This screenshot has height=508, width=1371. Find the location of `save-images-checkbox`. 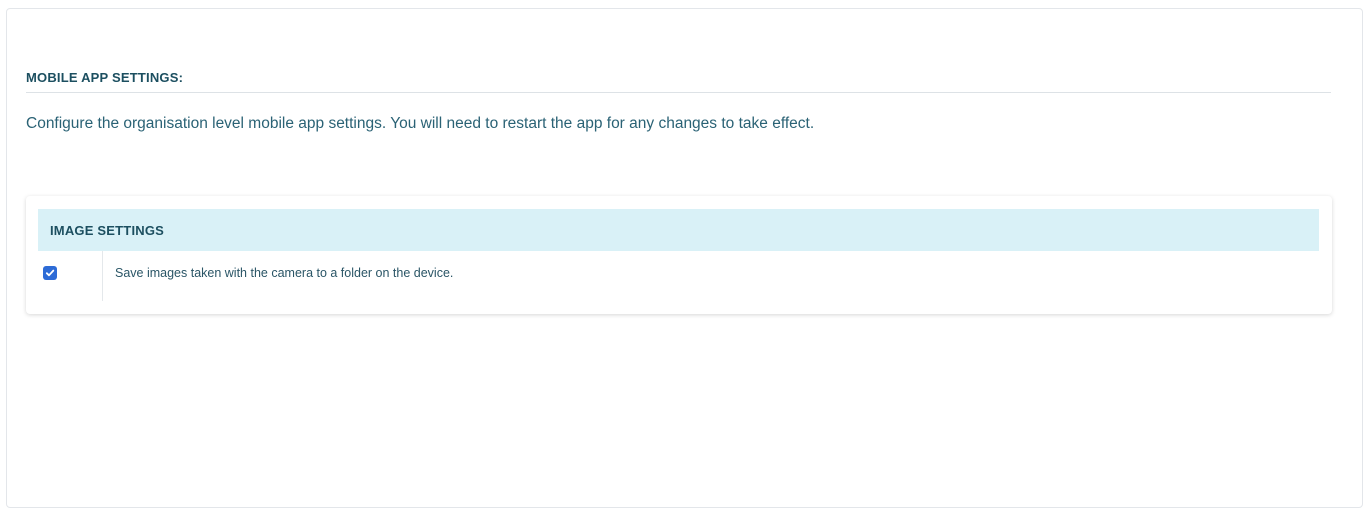

save-images-checkbox is located at coordinates (50, 273).